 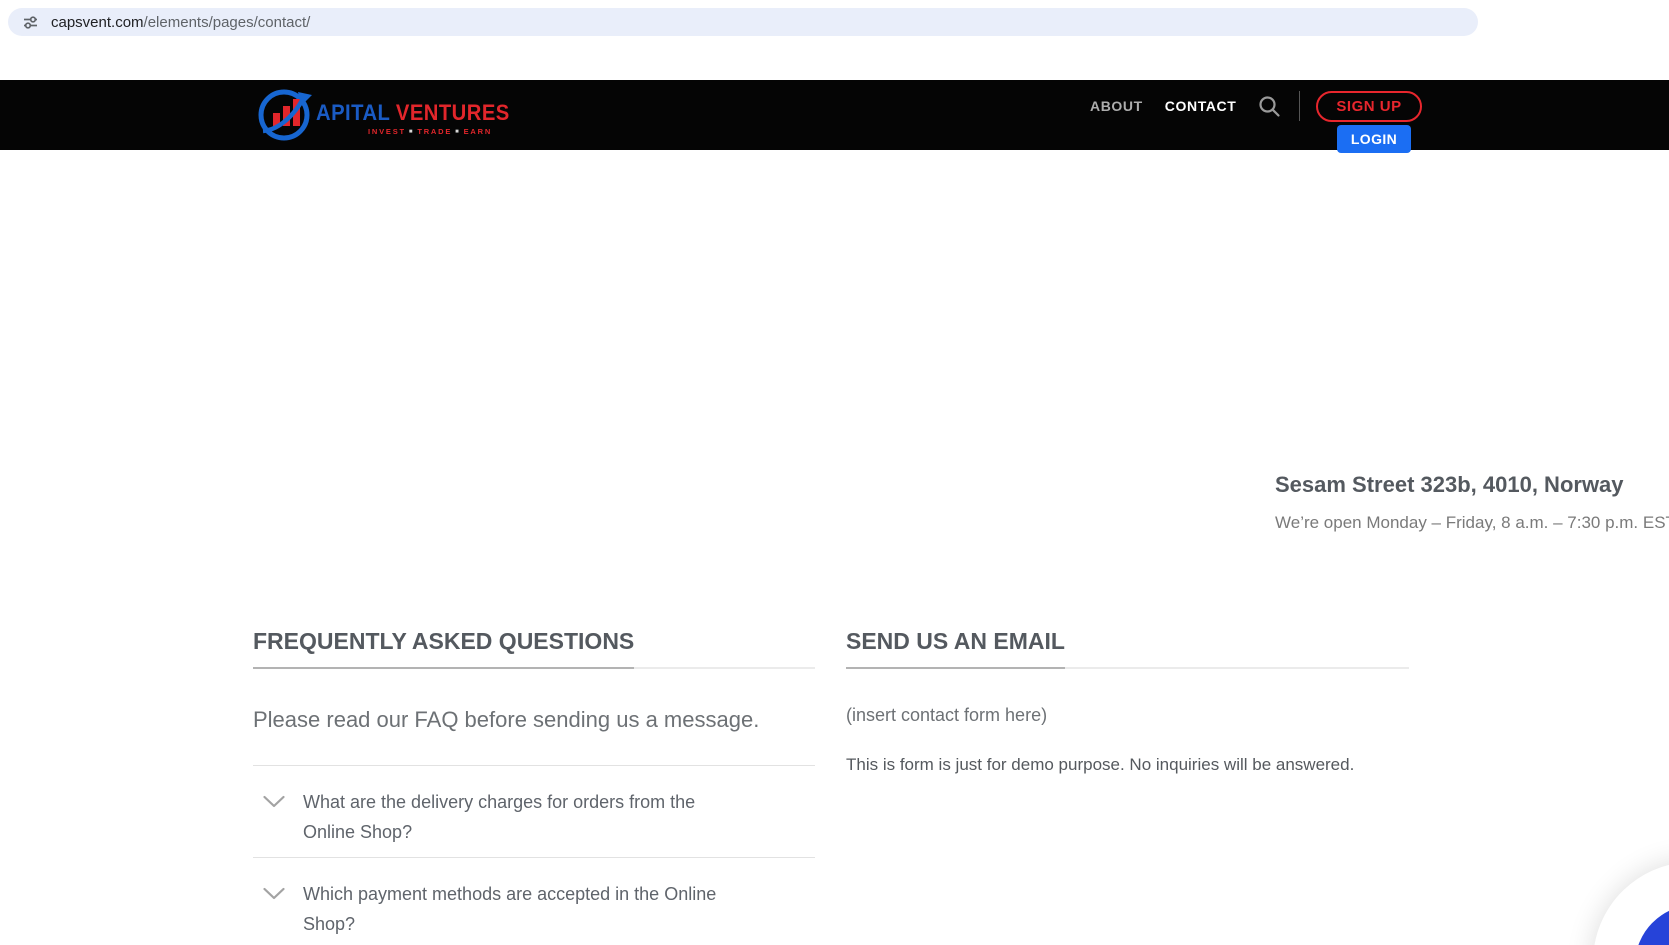 What do you see at coordinates (1300, 106) in the screenshot?
I see `nav-divider` at bounding box center [1300, 106].